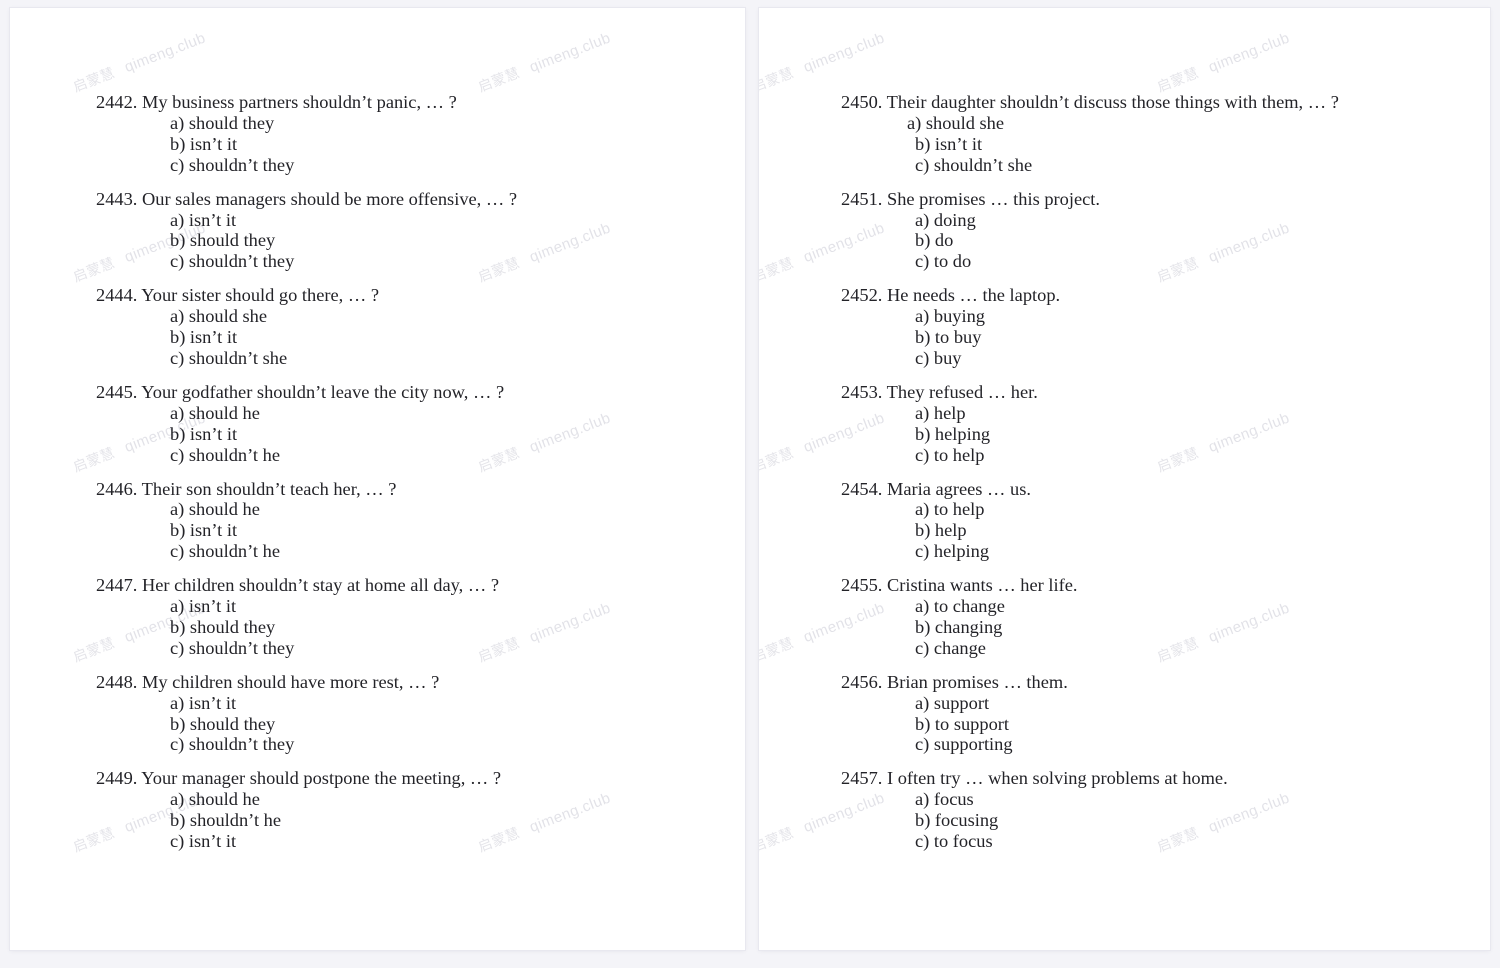 The width and height of the screenshot is (1500, 968). Describe the element at coordinates (1165, 820) in the screenshot. I see `answer-option: b) focusing` at that location.